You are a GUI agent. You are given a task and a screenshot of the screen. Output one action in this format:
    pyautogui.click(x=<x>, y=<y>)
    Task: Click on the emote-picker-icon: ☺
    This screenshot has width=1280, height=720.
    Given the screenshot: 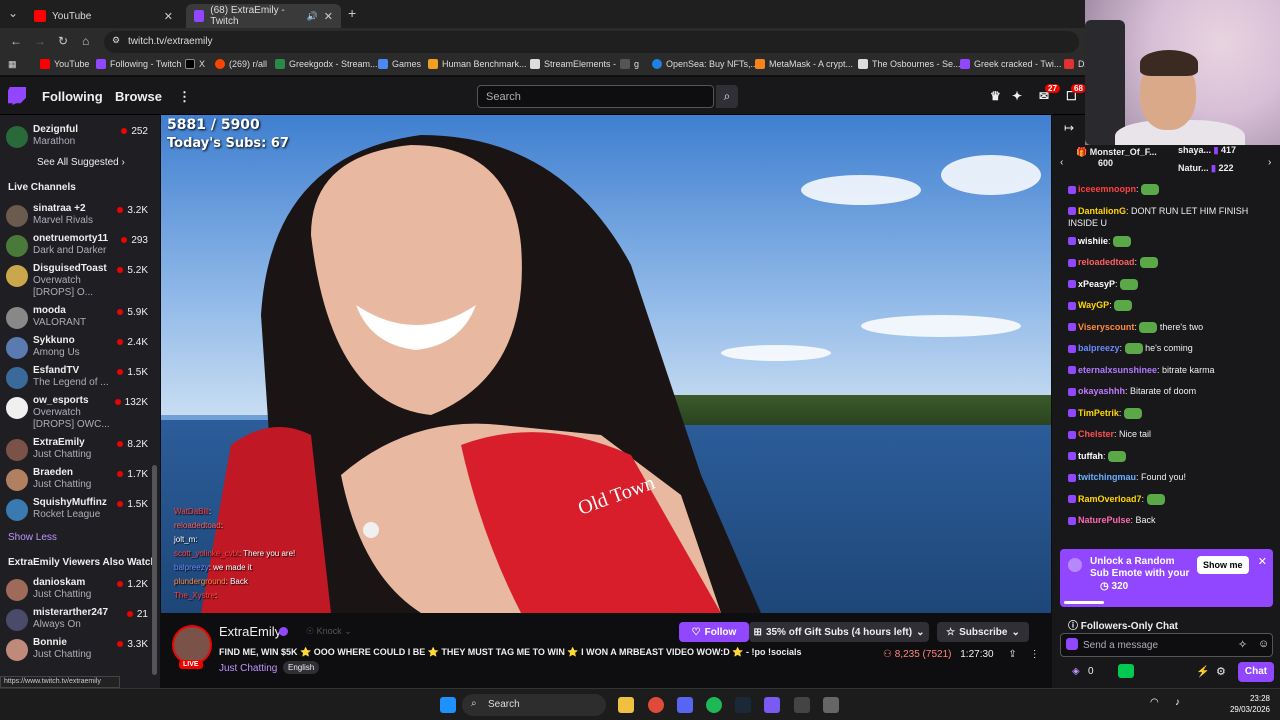 What is the action you would take?
    pyautogui.click(x=1263, y=644)
    